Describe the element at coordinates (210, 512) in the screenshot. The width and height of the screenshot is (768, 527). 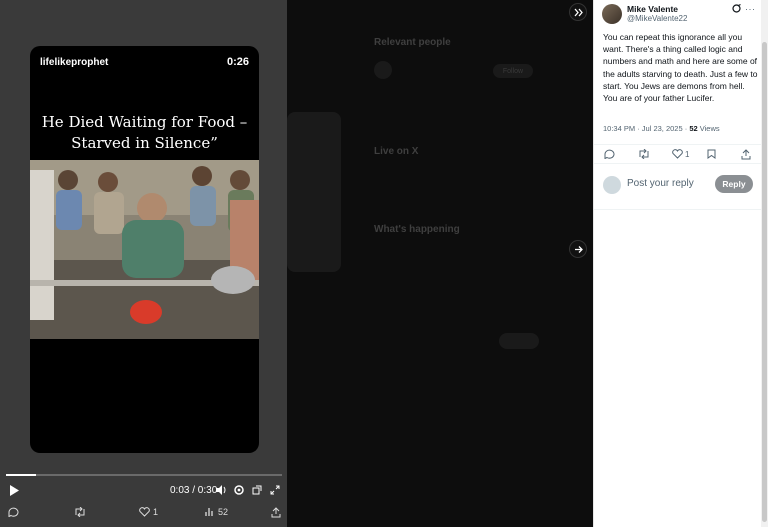
I see `views-icon` at that location.